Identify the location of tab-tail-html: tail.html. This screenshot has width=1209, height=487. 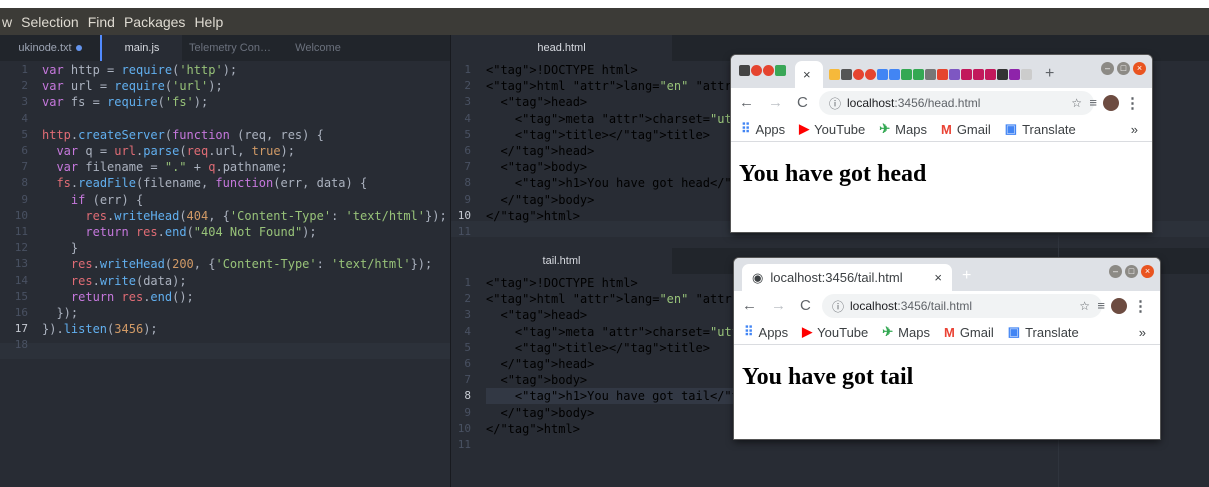
(561, 261).